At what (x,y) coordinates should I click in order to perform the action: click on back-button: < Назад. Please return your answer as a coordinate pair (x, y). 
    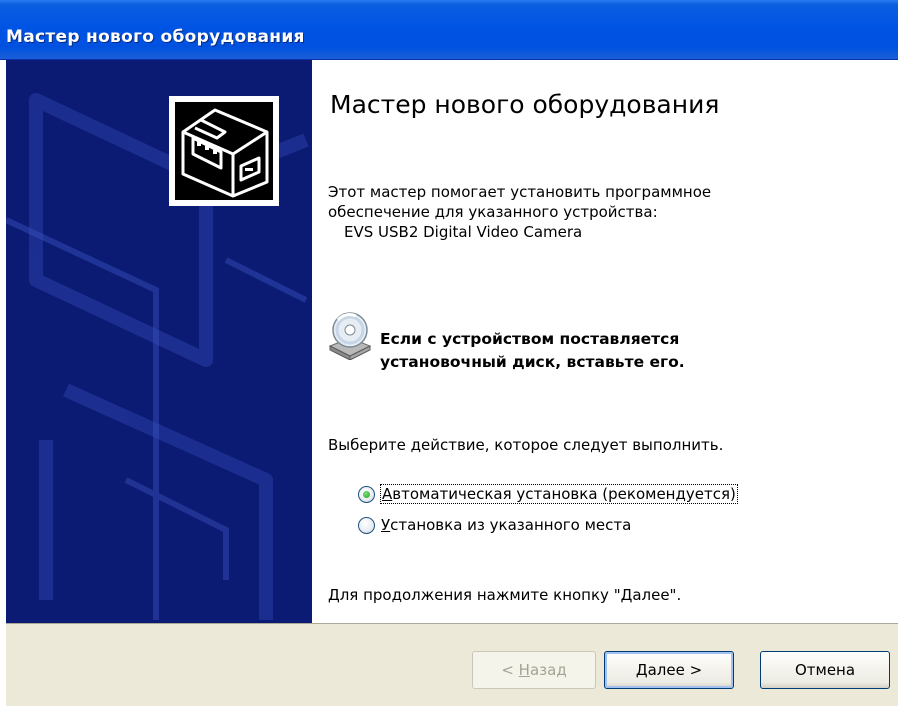
    Looking at the image, I should click on (534, 670).